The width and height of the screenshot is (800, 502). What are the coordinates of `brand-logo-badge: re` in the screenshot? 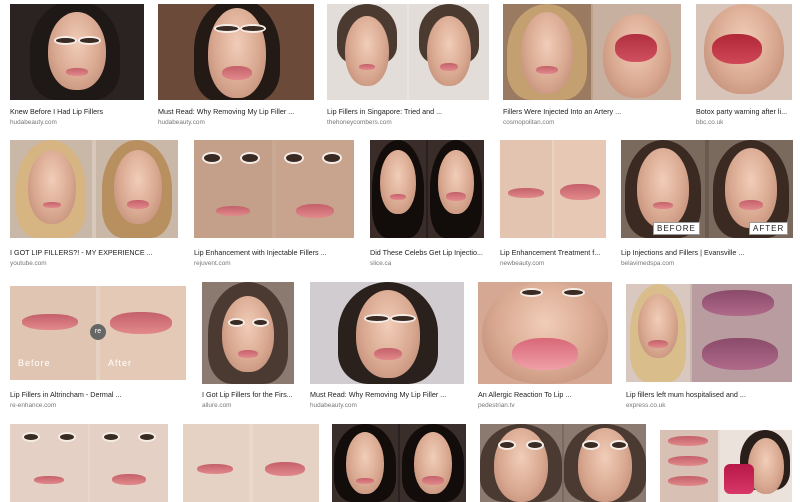 It's located at (98, 332).